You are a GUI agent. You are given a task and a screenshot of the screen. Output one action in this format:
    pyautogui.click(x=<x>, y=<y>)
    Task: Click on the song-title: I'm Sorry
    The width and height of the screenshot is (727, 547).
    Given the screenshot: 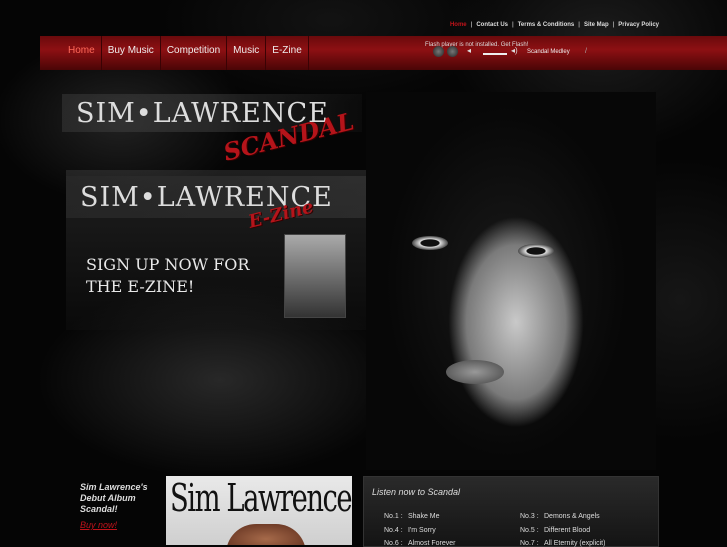 What is the action you would take?
    pyautogui.click(x=422, y=530)
    